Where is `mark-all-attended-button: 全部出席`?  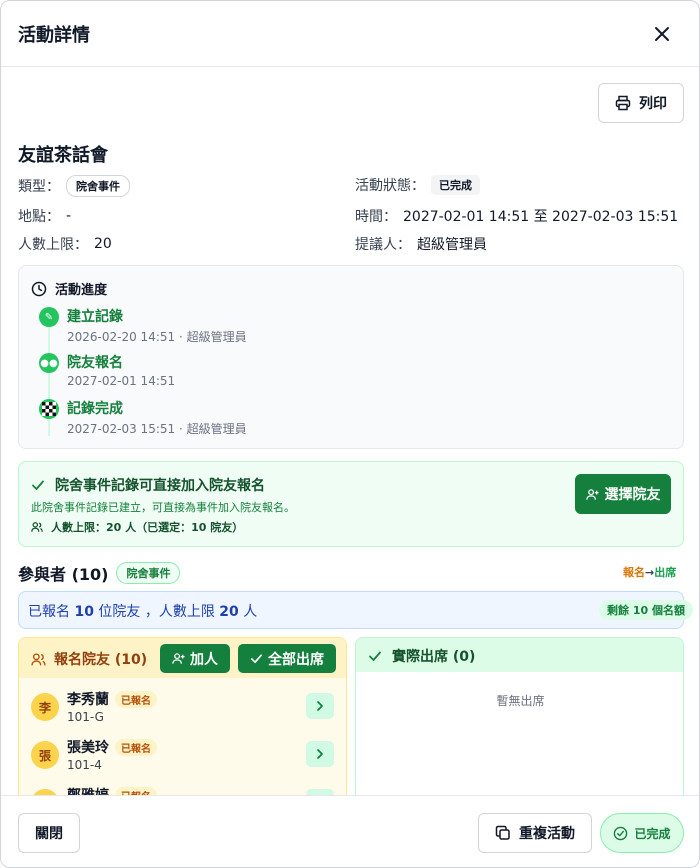
mark-all-attended-button: 全部出席 is located at coordinates (287, 658).